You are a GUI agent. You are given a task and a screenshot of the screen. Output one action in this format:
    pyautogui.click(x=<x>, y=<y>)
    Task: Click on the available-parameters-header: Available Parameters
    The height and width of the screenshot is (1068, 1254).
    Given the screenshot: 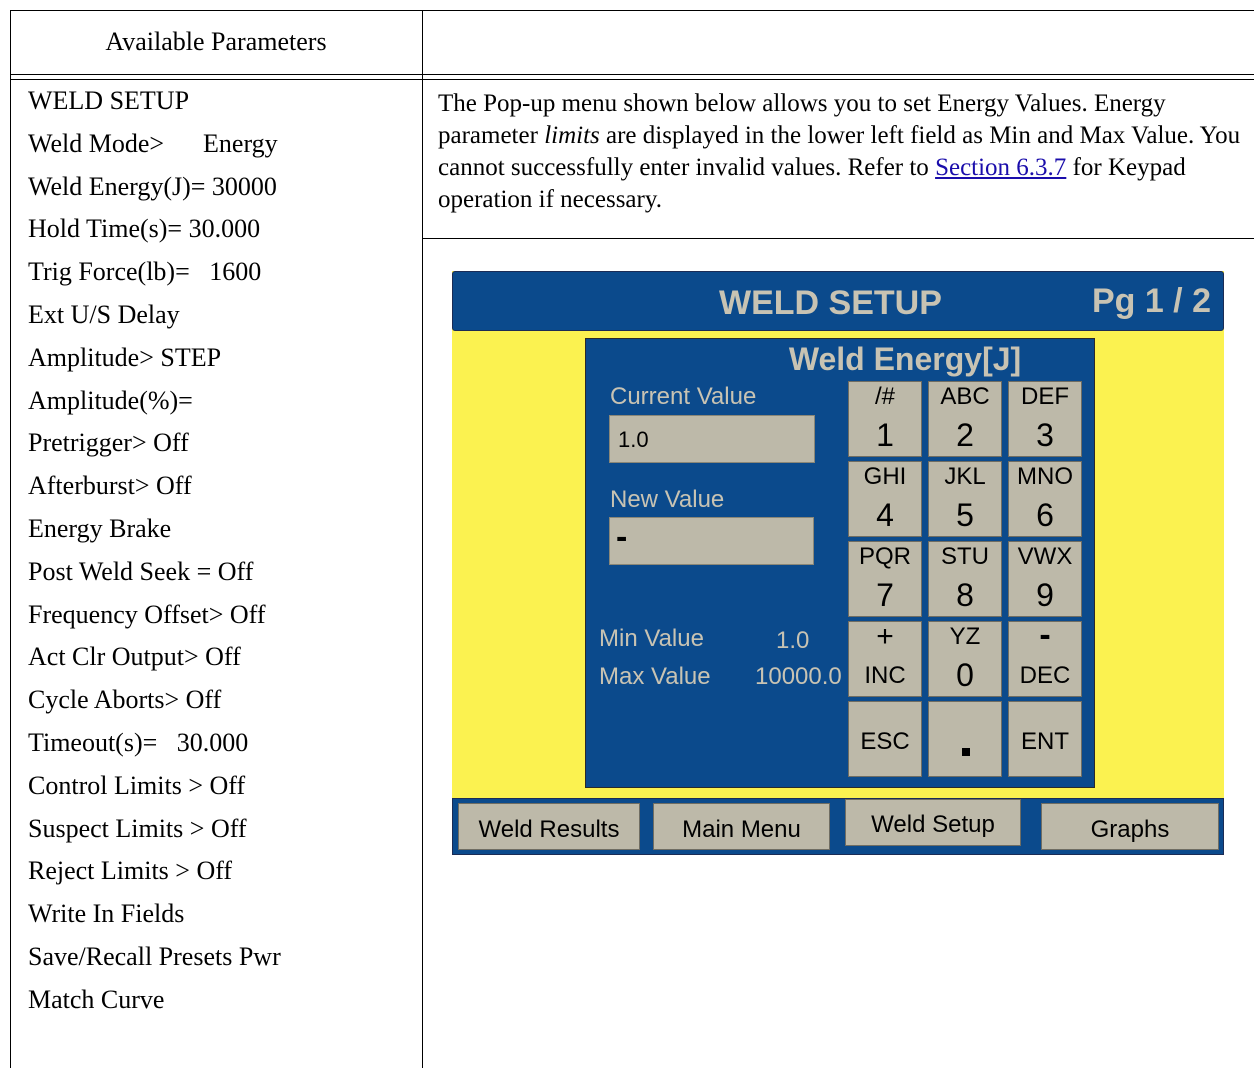 What is the action you would take?
    pyautogui.click(x=216, y=41)
    